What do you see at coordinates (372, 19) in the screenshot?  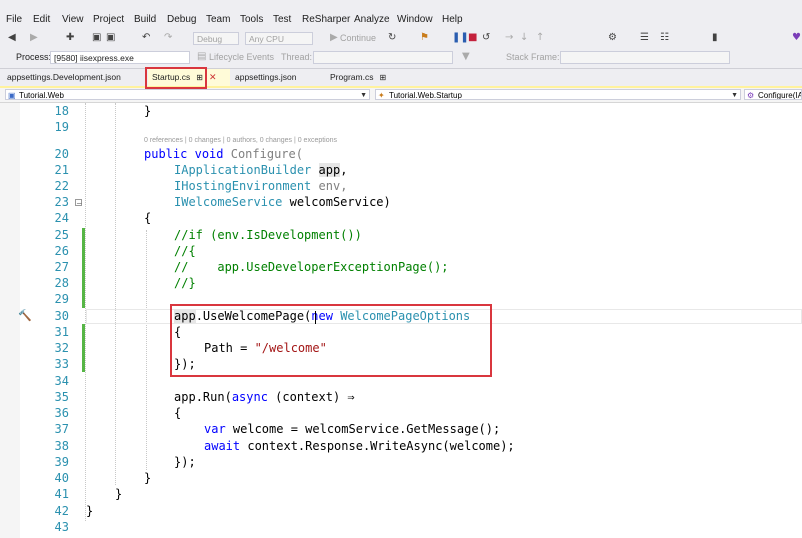 I see `menu-analyze: Analyze` at bounding box center [372, 19].